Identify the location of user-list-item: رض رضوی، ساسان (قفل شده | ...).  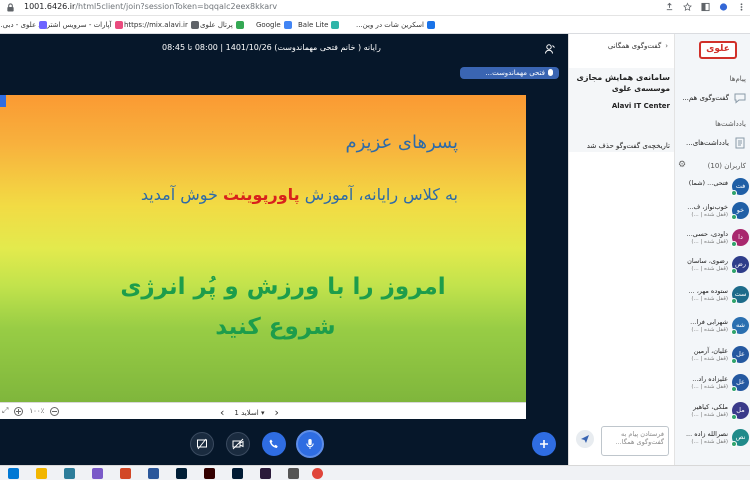
(712, 266).